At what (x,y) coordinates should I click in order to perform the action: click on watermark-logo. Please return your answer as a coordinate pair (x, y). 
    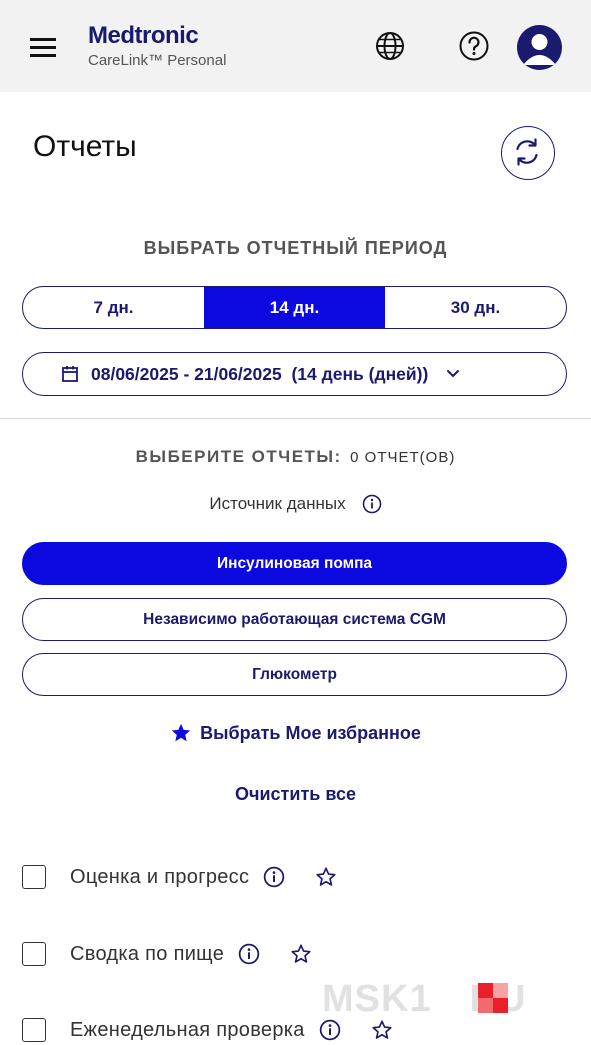
    Looking at the image, I should click on (493, 998).